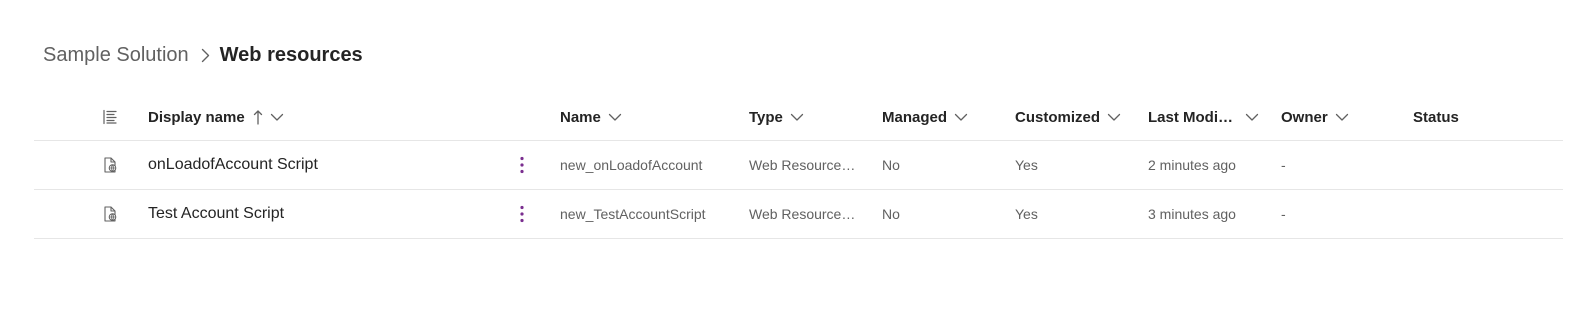 This screenshot has height=313, width=1594. I want to click on column-header-label: Customized, so click(1058, 117).